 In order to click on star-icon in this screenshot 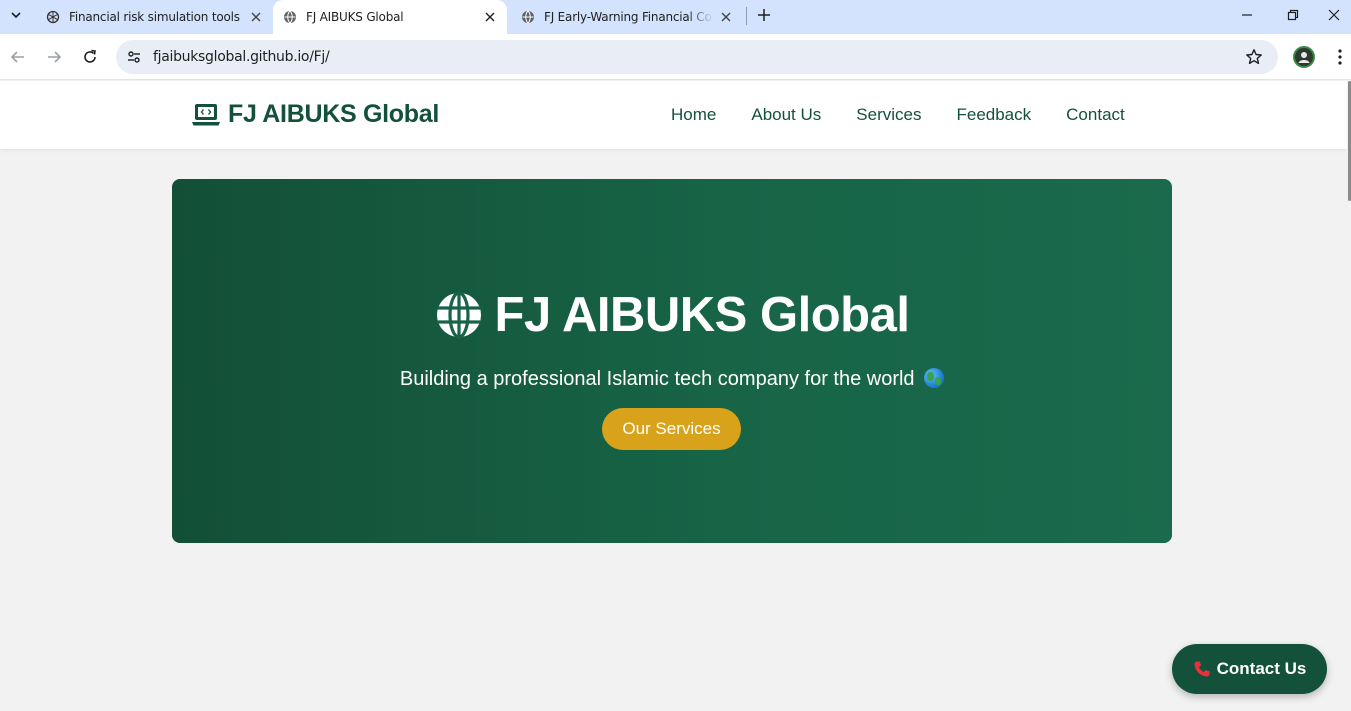, I will do `click(1254, 57)`.